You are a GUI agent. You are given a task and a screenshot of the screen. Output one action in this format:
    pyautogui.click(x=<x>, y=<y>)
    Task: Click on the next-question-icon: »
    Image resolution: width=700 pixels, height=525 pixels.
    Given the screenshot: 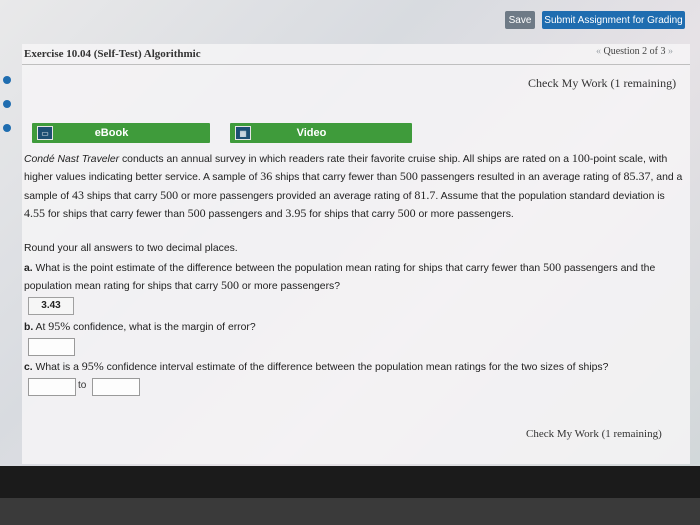 What is the action you would take?
    pyautogui.click(x=670, y=51)
    